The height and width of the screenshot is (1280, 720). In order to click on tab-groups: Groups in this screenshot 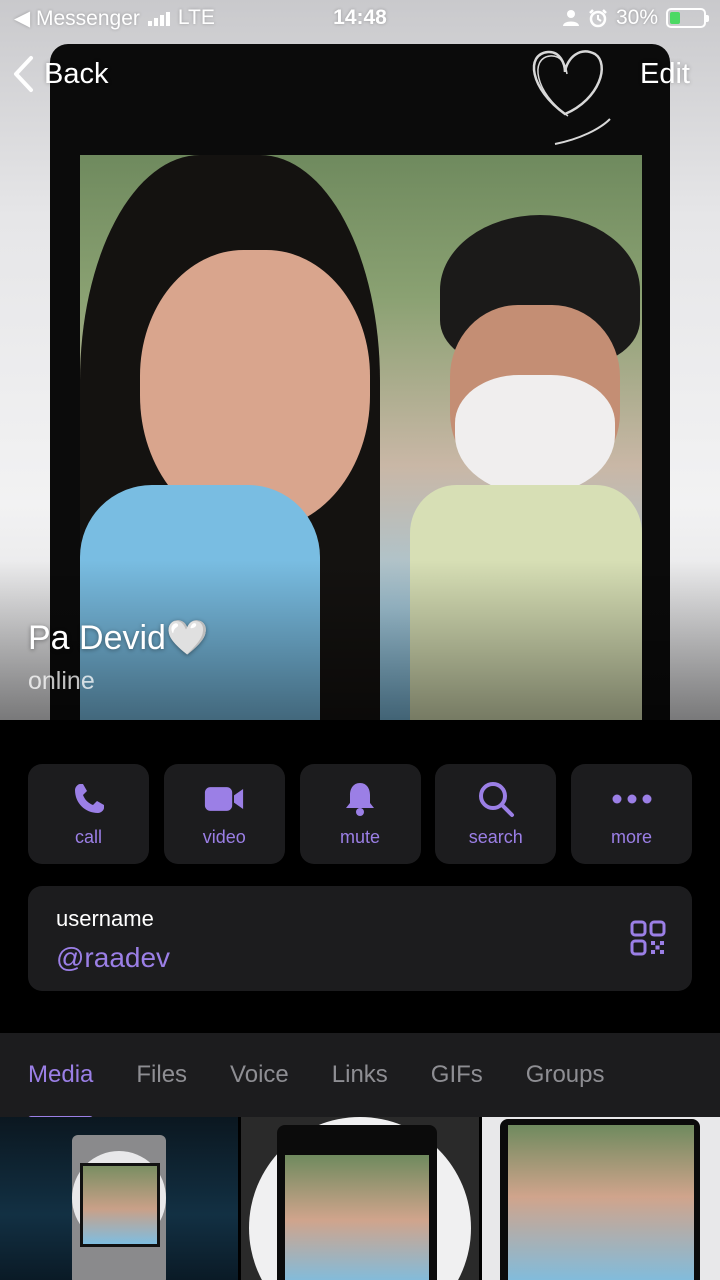, I will do `click(565, 1075)`.